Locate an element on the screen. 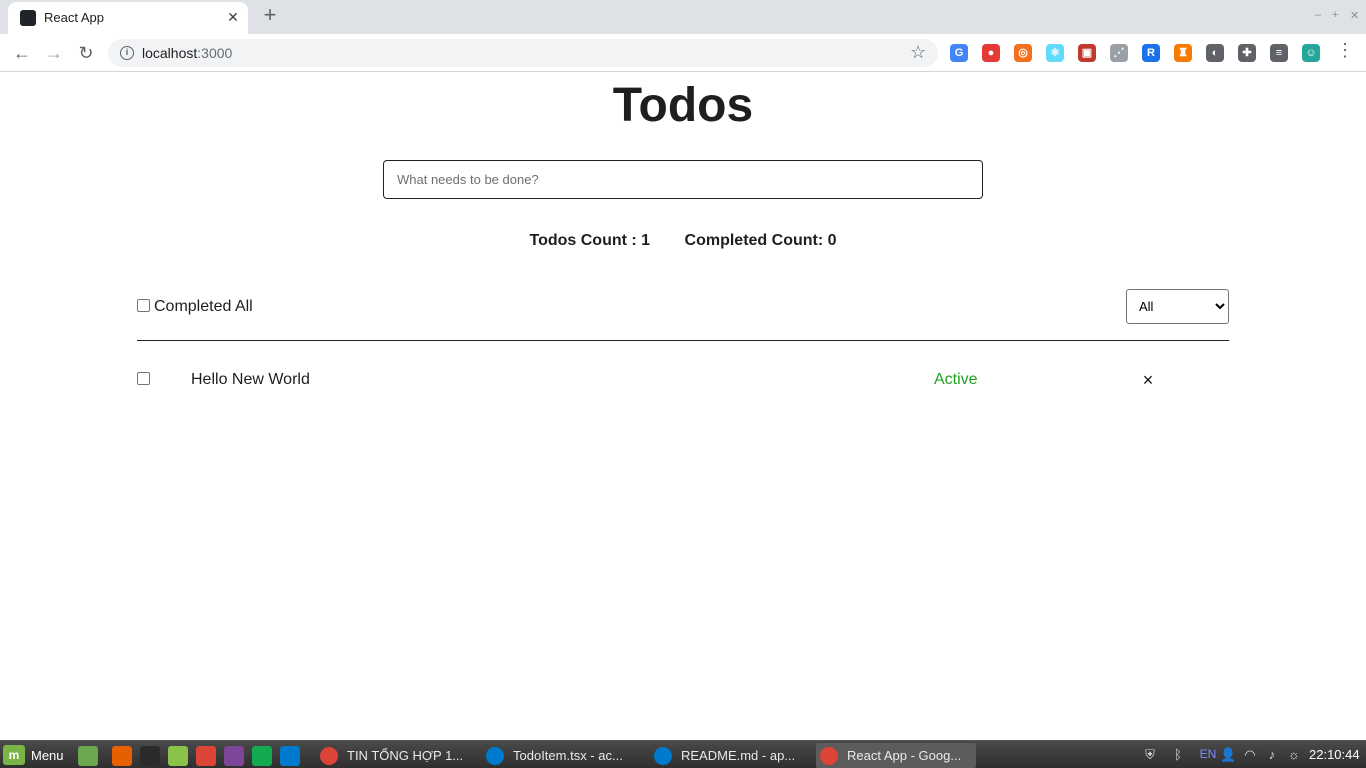 This screenshot has width=1366, height=768. divider is located at coordinates (683, 340).